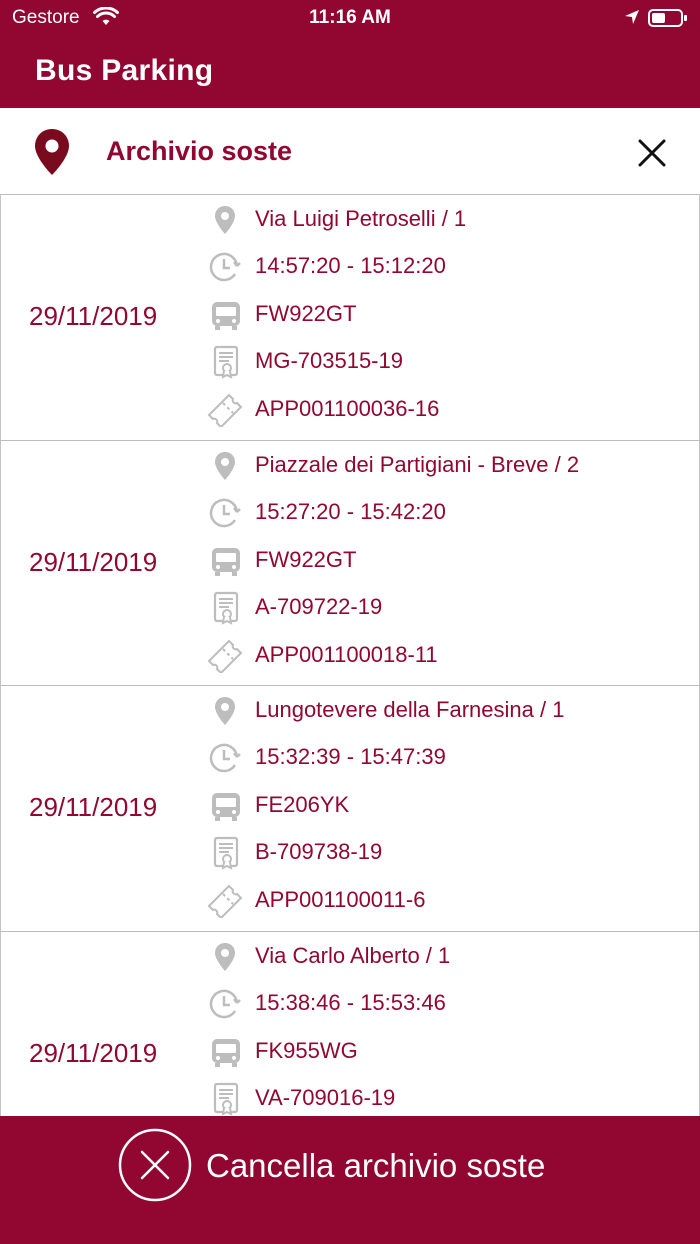  Describe the element at coordinates (441, 805) in the screenshot. I see `record-plate: FE206YK` at that location.